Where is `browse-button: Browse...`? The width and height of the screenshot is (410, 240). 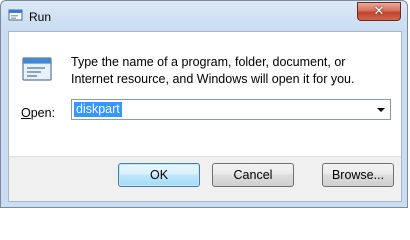 browse-button: Browse... is located at coordinates (358, 175).